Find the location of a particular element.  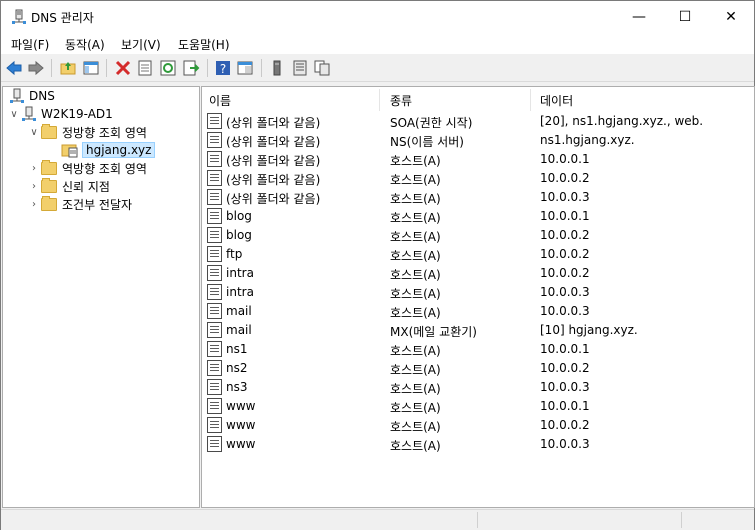

table-row: ftp 호스트(A) 10.0.0.2 is located at coordinates (478, 254).